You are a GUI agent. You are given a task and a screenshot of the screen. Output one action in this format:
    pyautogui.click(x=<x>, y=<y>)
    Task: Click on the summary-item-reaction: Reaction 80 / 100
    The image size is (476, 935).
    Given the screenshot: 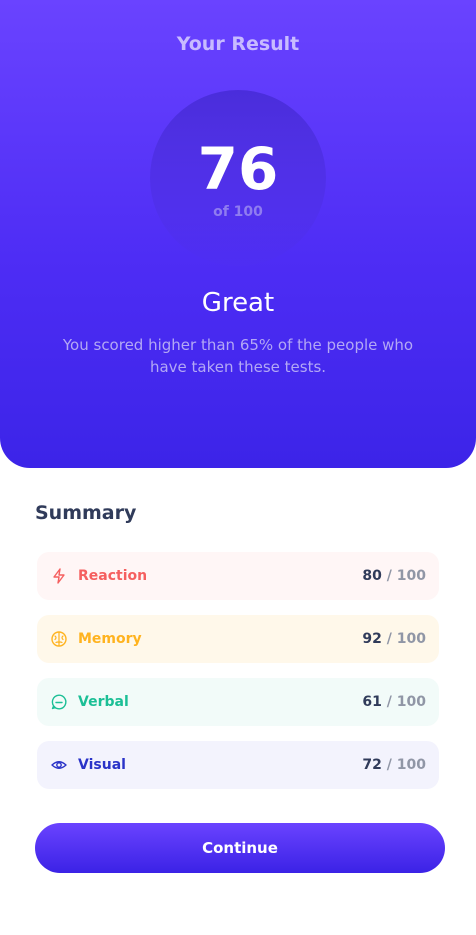 What is the action you would take?
    pyautogui.click(x=238, y=576)
    